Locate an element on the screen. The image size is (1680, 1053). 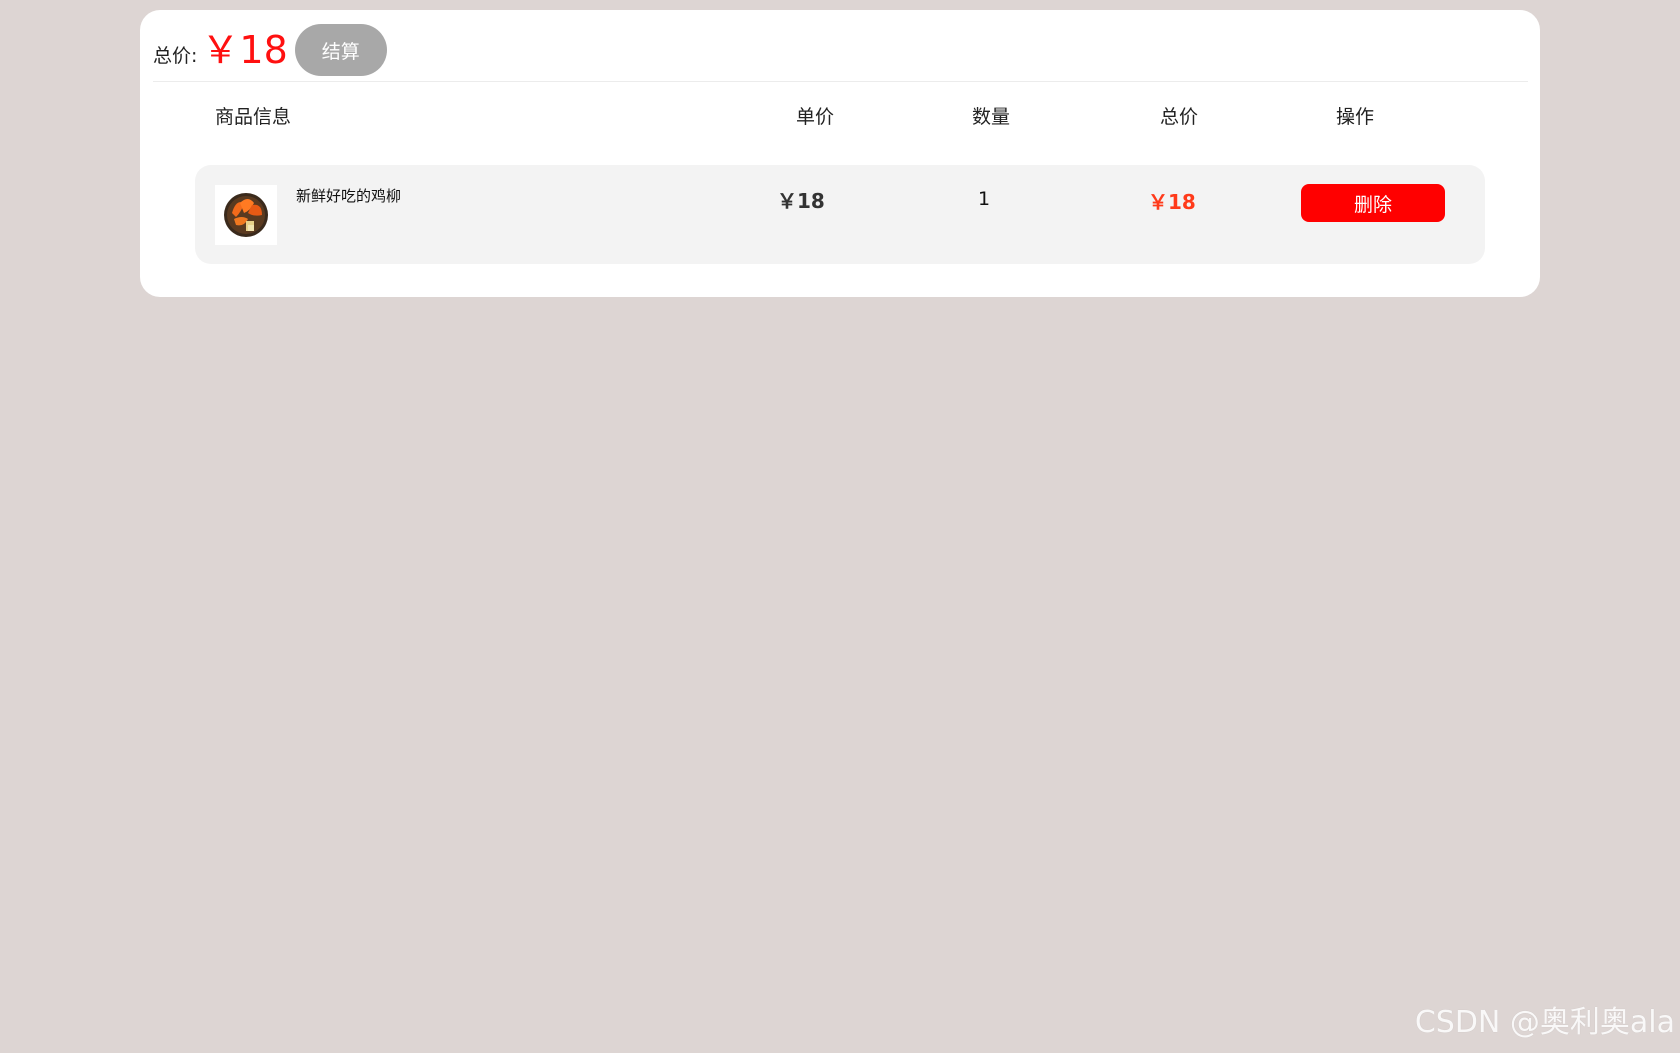
quantity: 1 is located at coordinates (984, 199).